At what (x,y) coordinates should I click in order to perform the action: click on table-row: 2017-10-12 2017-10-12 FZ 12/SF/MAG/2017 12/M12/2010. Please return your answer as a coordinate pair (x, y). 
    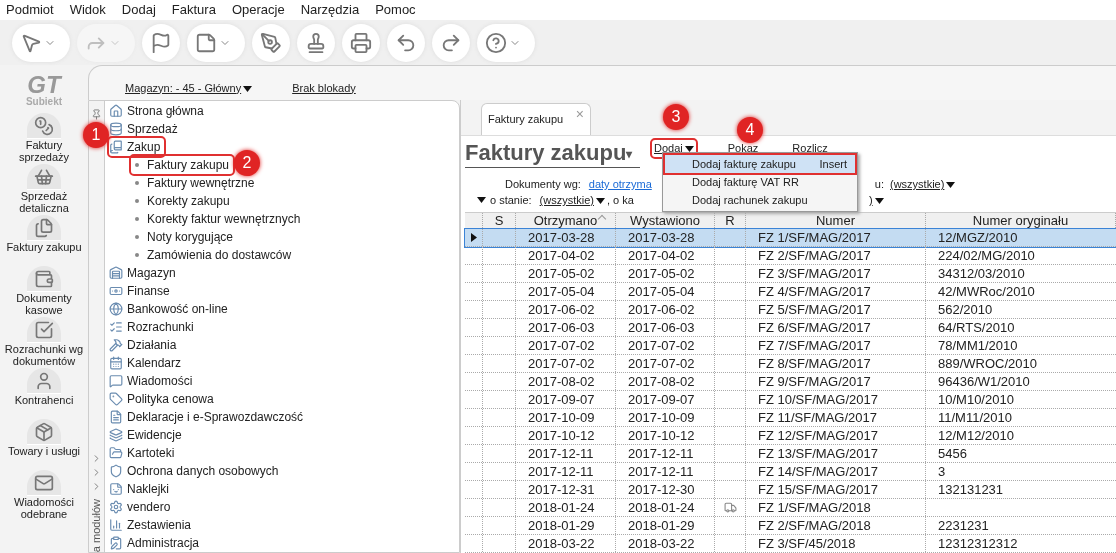
    Looking at the image, I should click on (790, 436).